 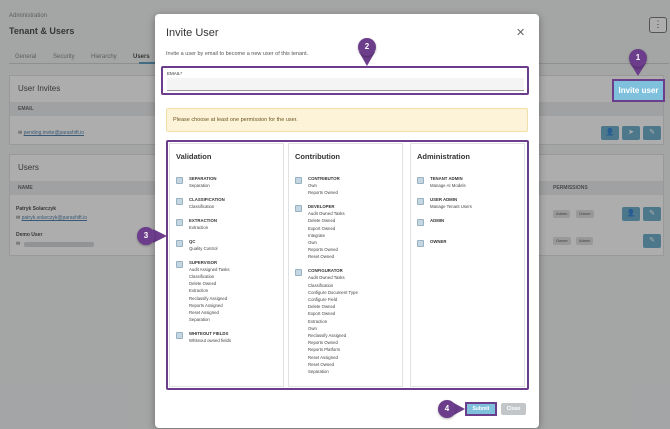 What do you see at coordinates (207, 199) in the screenshot?
I see `permission-name: CLASSIFICATION` at bounding box center [207, 199].